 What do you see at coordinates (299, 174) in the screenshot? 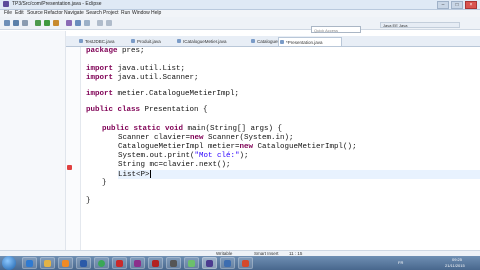
I see `current-code-line: List<P>` at bounding box center [299, 174].